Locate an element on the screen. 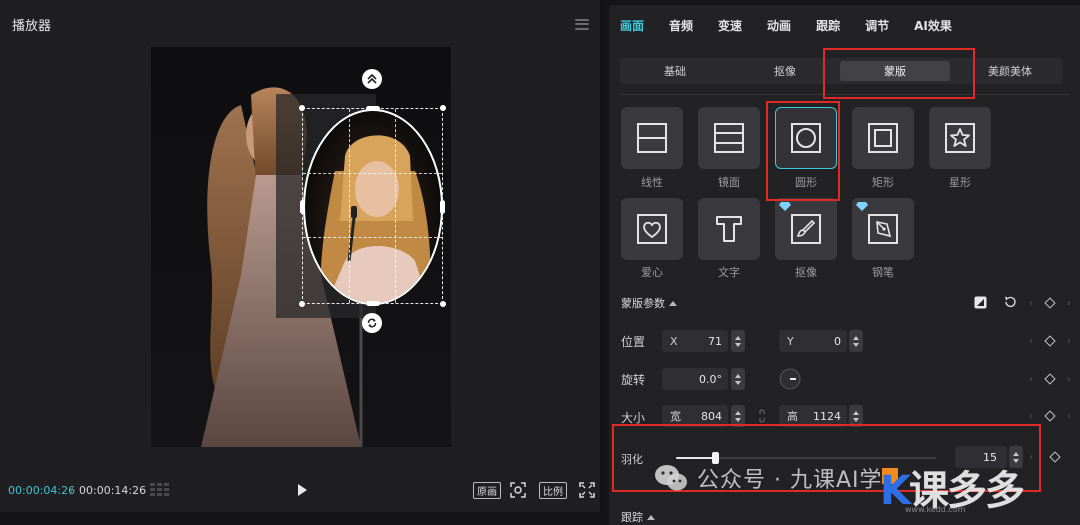 The height and width of the screenshot is (525, 1080). mirror-mask-icon is located at coordinates (729, 138).